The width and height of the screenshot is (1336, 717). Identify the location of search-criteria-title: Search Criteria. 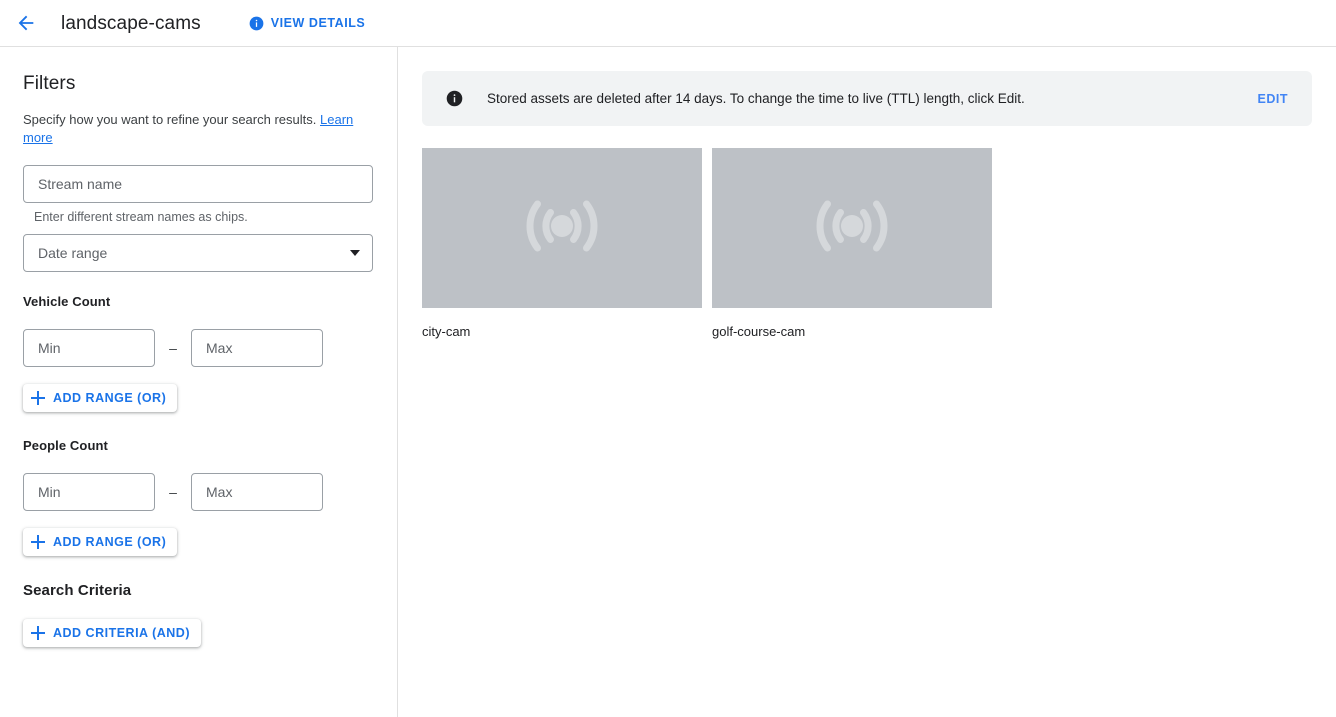
(77, 590).